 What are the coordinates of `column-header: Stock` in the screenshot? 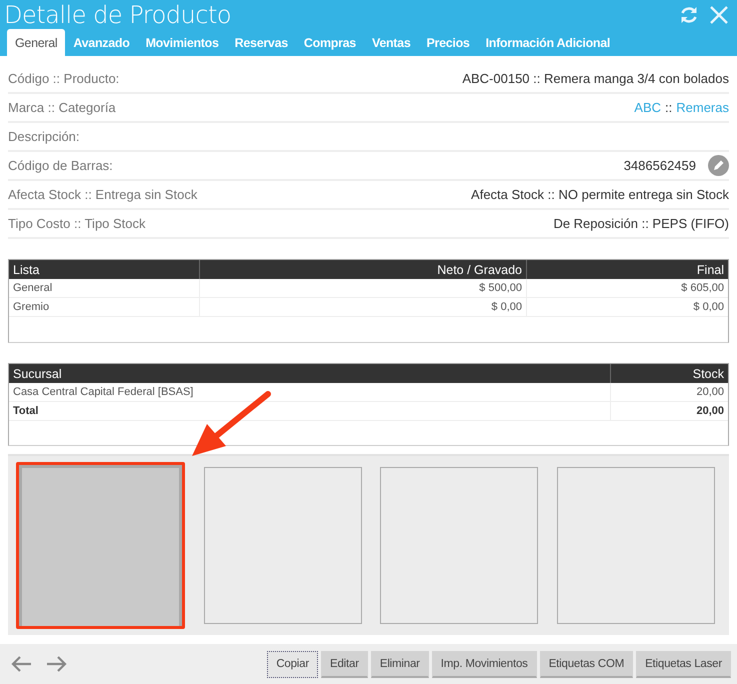 It's located at (669, 373).